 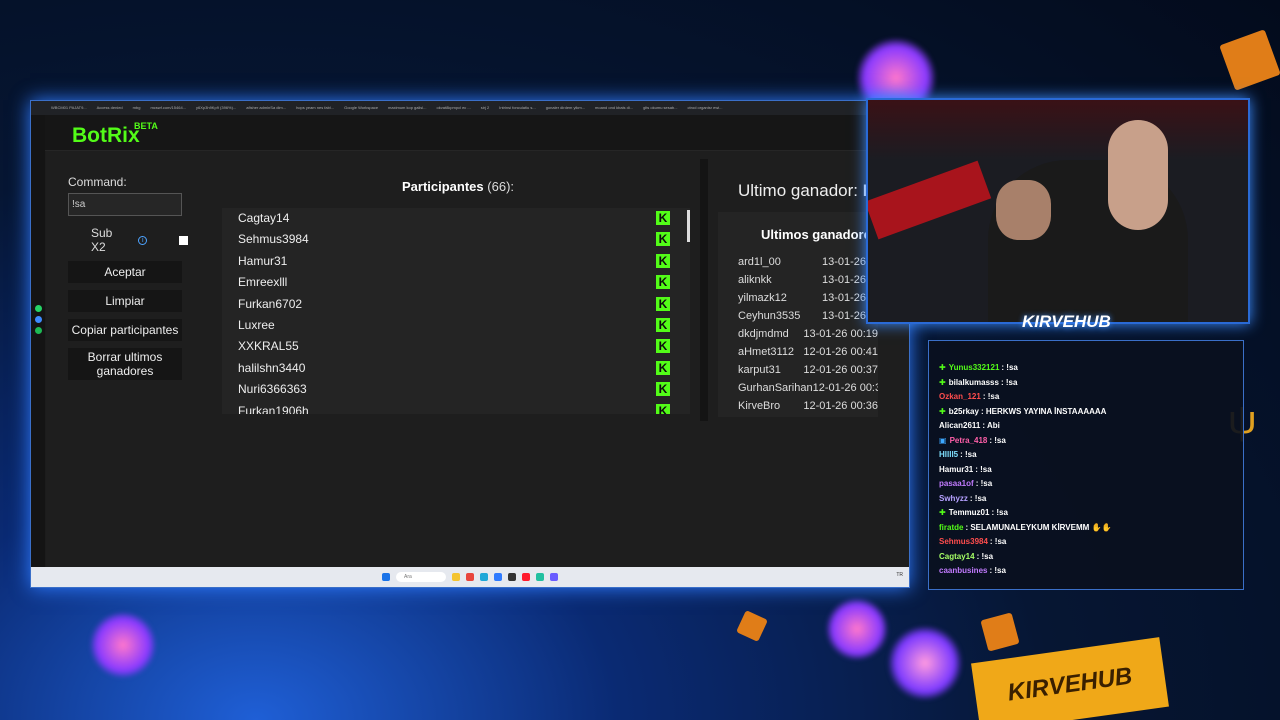 What do you see at coordinates (964, 411) in the screenshot?
I see `chat-username: b25rkay` at bounding box center [964, 411].